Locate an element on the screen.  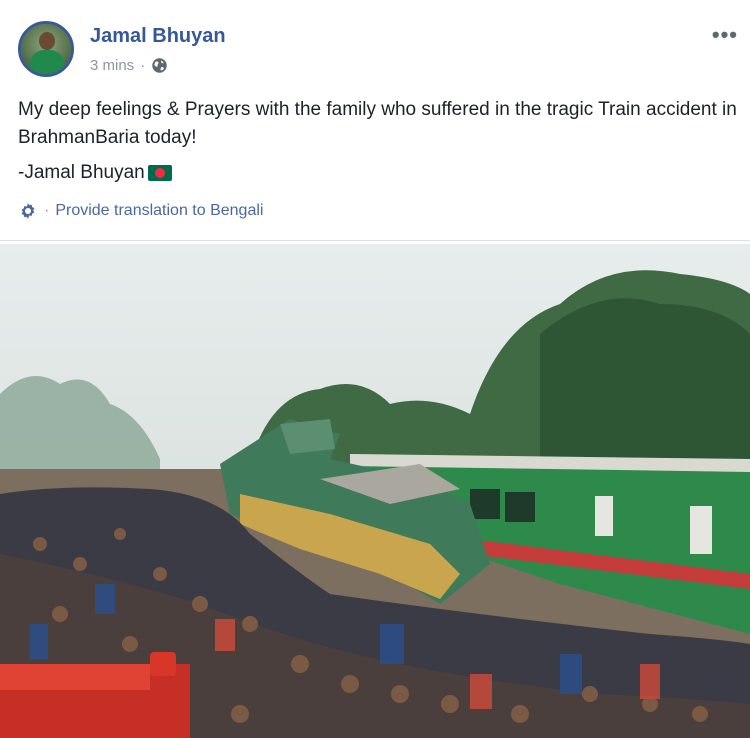
gear-icon is located at coordinates (28, 211).